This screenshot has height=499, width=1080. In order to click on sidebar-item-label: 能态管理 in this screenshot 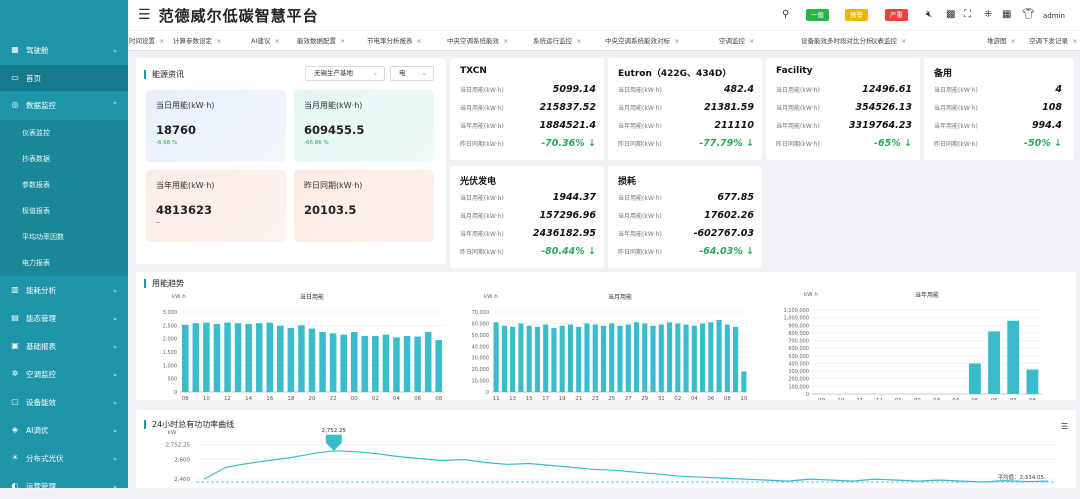, I will do `click(41, 318)`.